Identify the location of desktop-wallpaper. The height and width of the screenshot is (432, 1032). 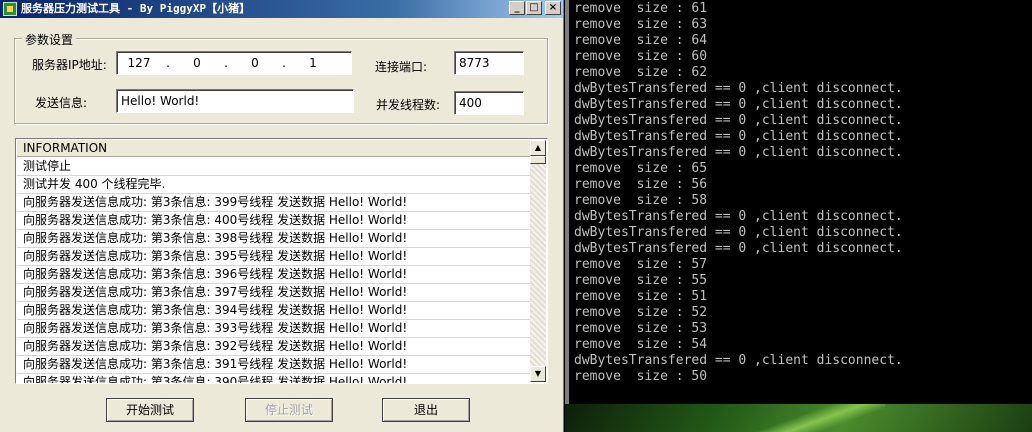
(798, 418).